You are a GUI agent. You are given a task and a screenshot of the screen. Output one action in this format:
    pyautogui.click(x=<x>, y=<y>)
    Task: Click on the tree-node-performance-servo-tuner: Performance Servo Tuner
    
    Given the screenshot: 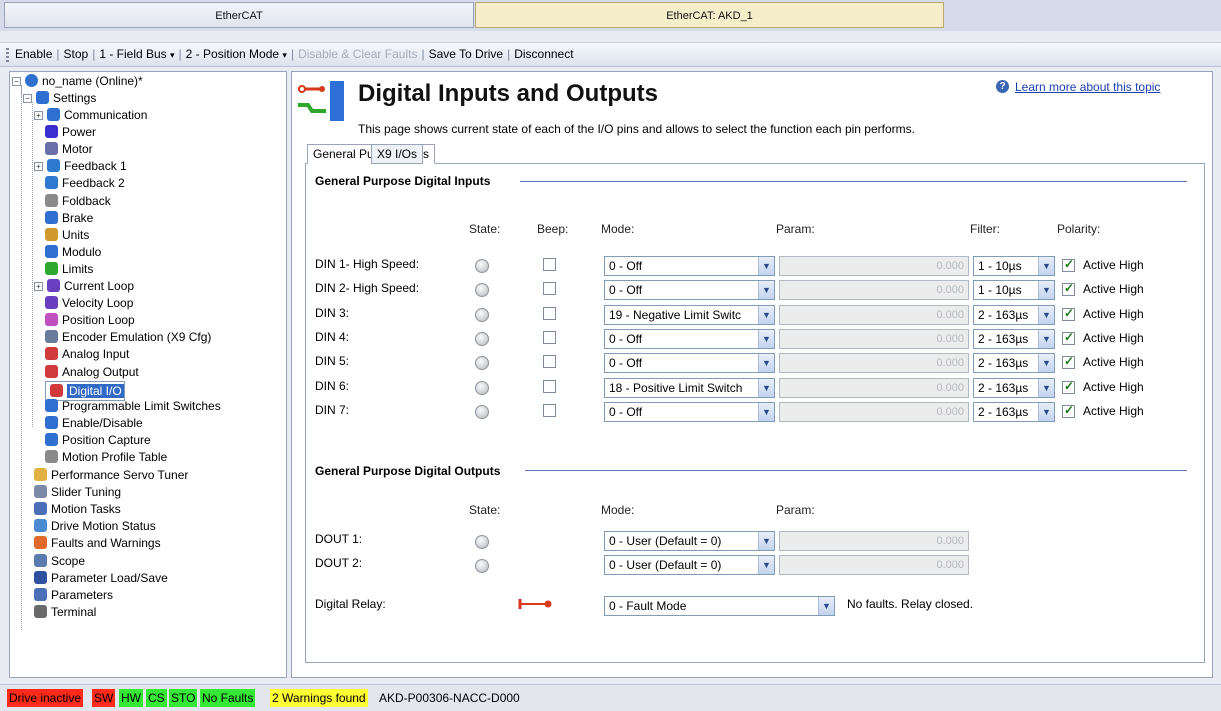 What is the action you would take?
    pyautogui.click(x=111, y=475)
    